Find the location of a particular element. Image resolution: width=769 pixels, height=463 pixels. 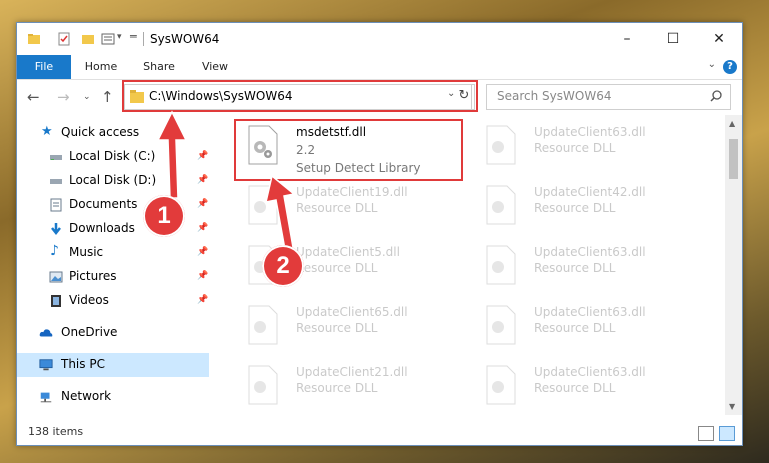

view-options-icon is located at coordinates (108, 39).